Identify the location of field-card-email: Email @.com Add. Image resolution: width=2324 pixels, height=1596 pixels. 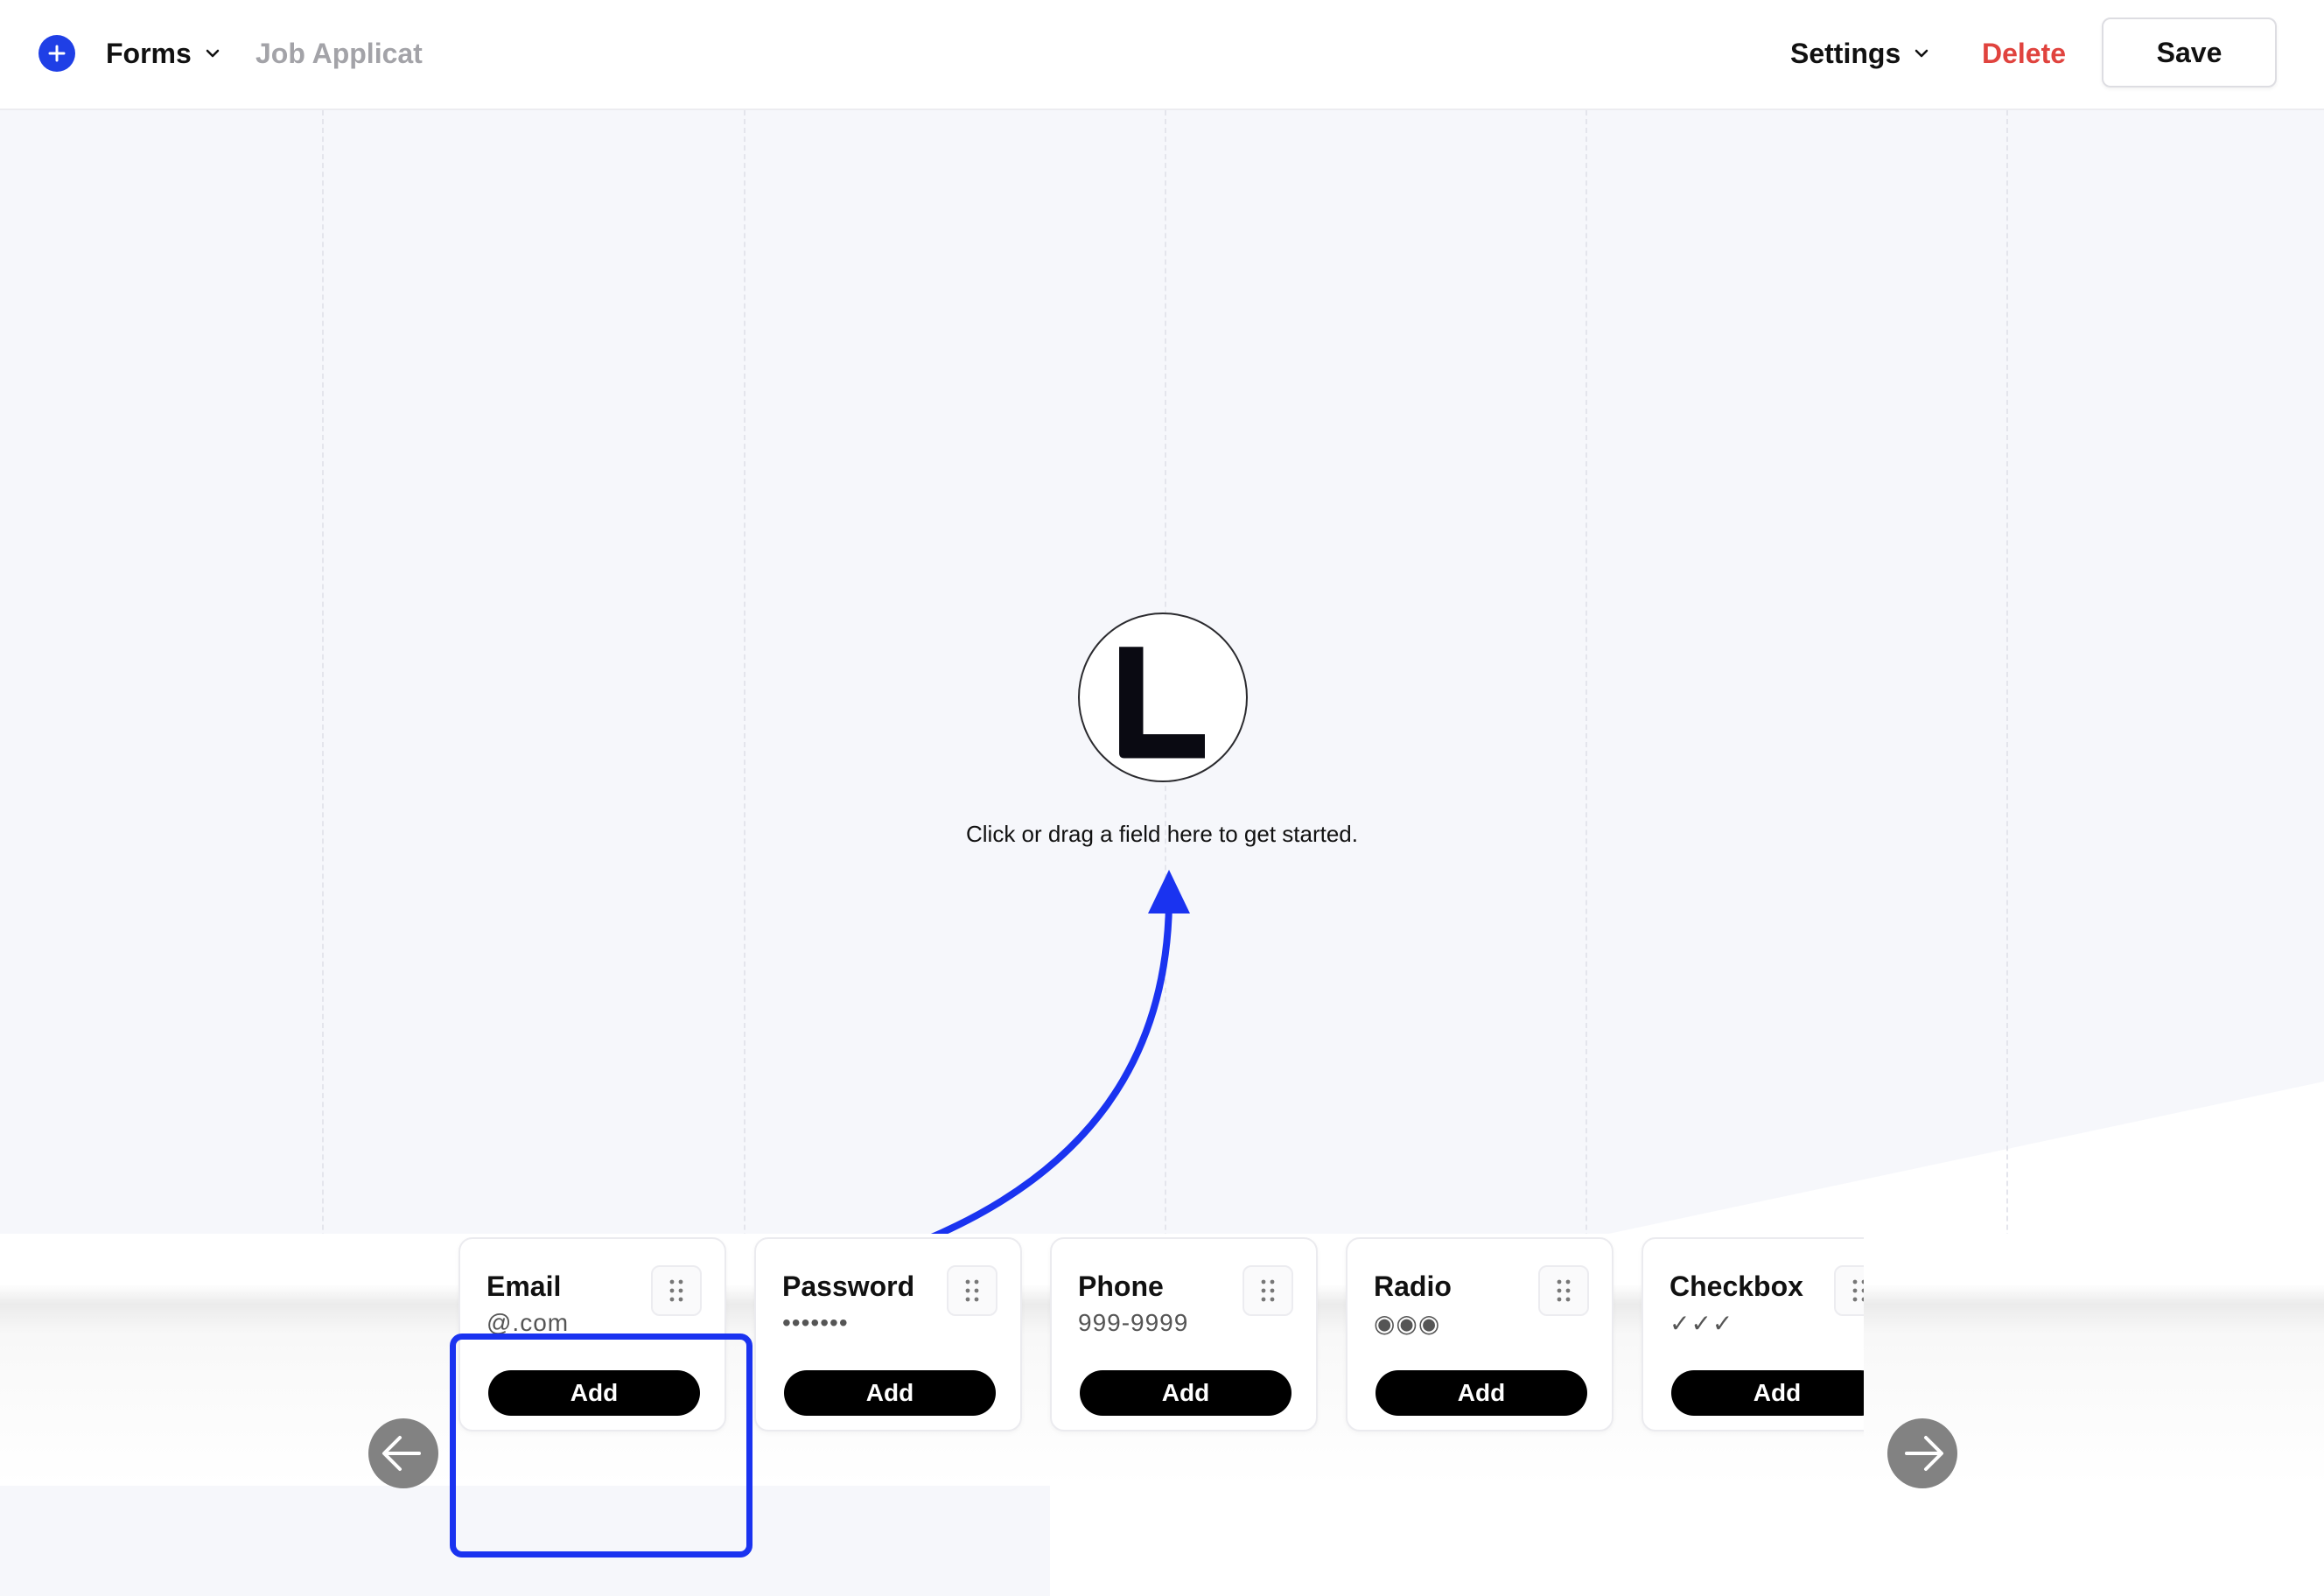
(592, 1334).